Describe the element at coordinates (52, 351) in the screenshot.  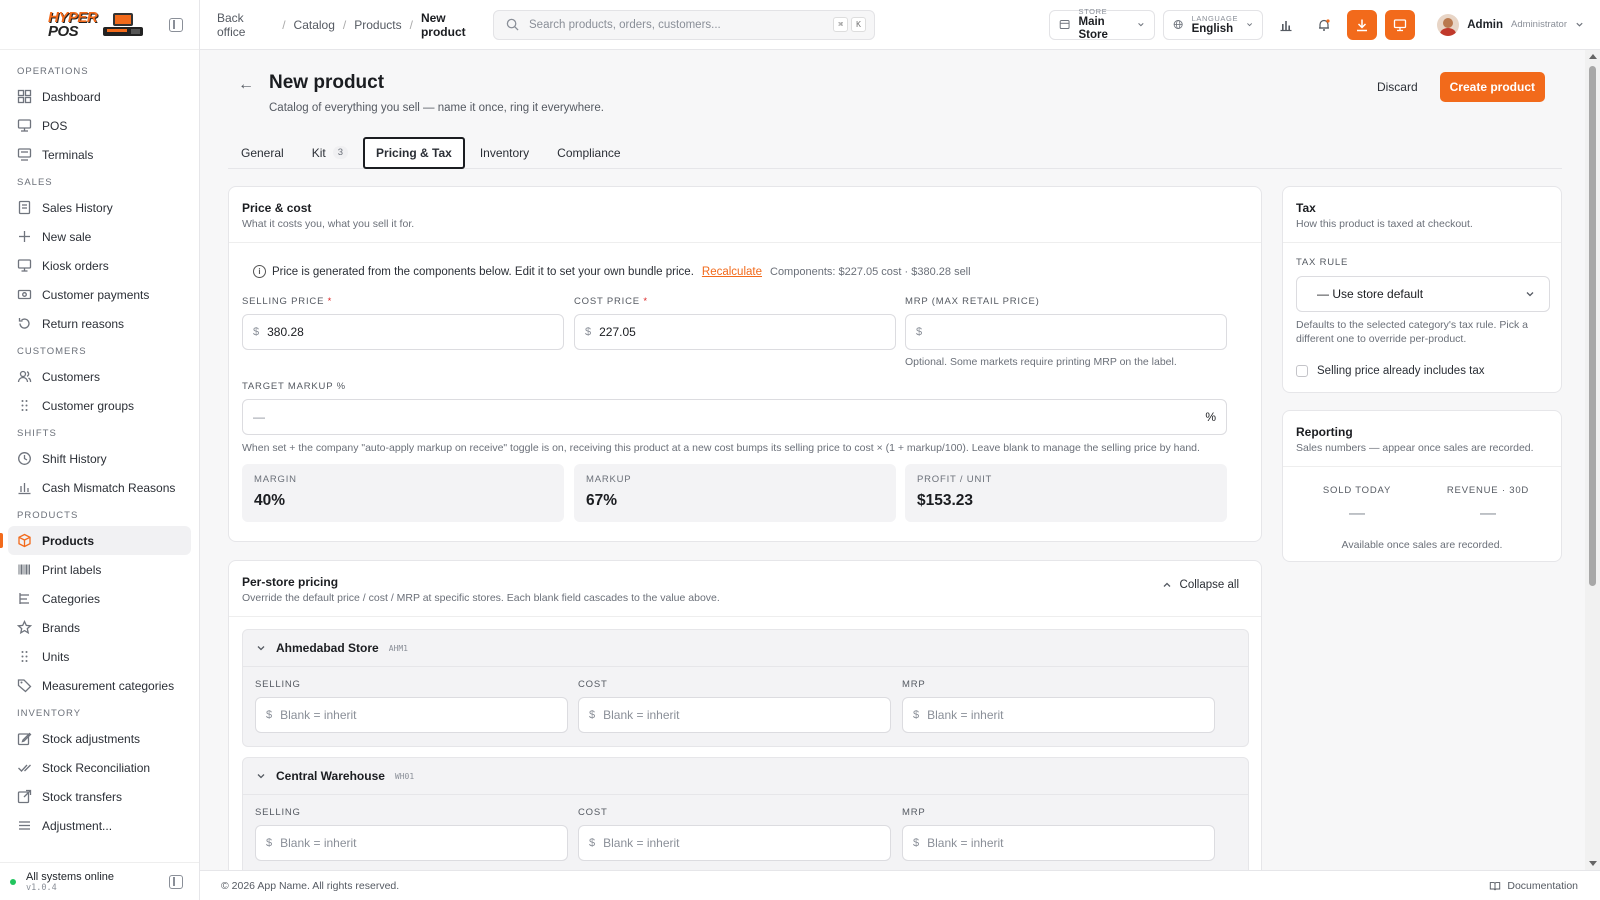
I see `nav-section-title: CUSTOMERS` at that location.